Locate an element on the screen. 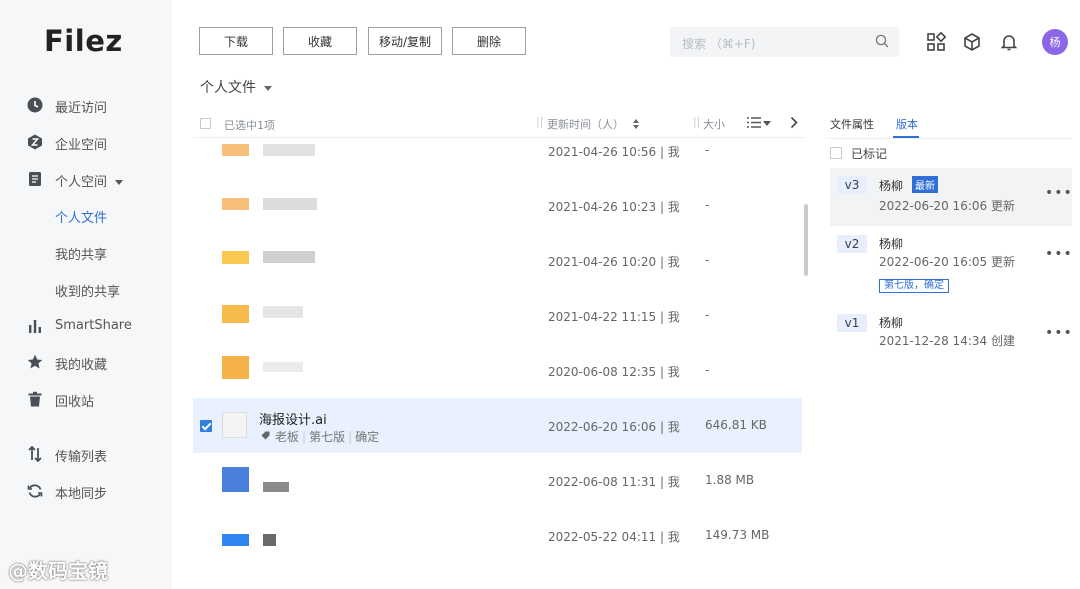 This screenshot has width=1080, height=589. enterprise-icon is located at coordinates (35, 142).